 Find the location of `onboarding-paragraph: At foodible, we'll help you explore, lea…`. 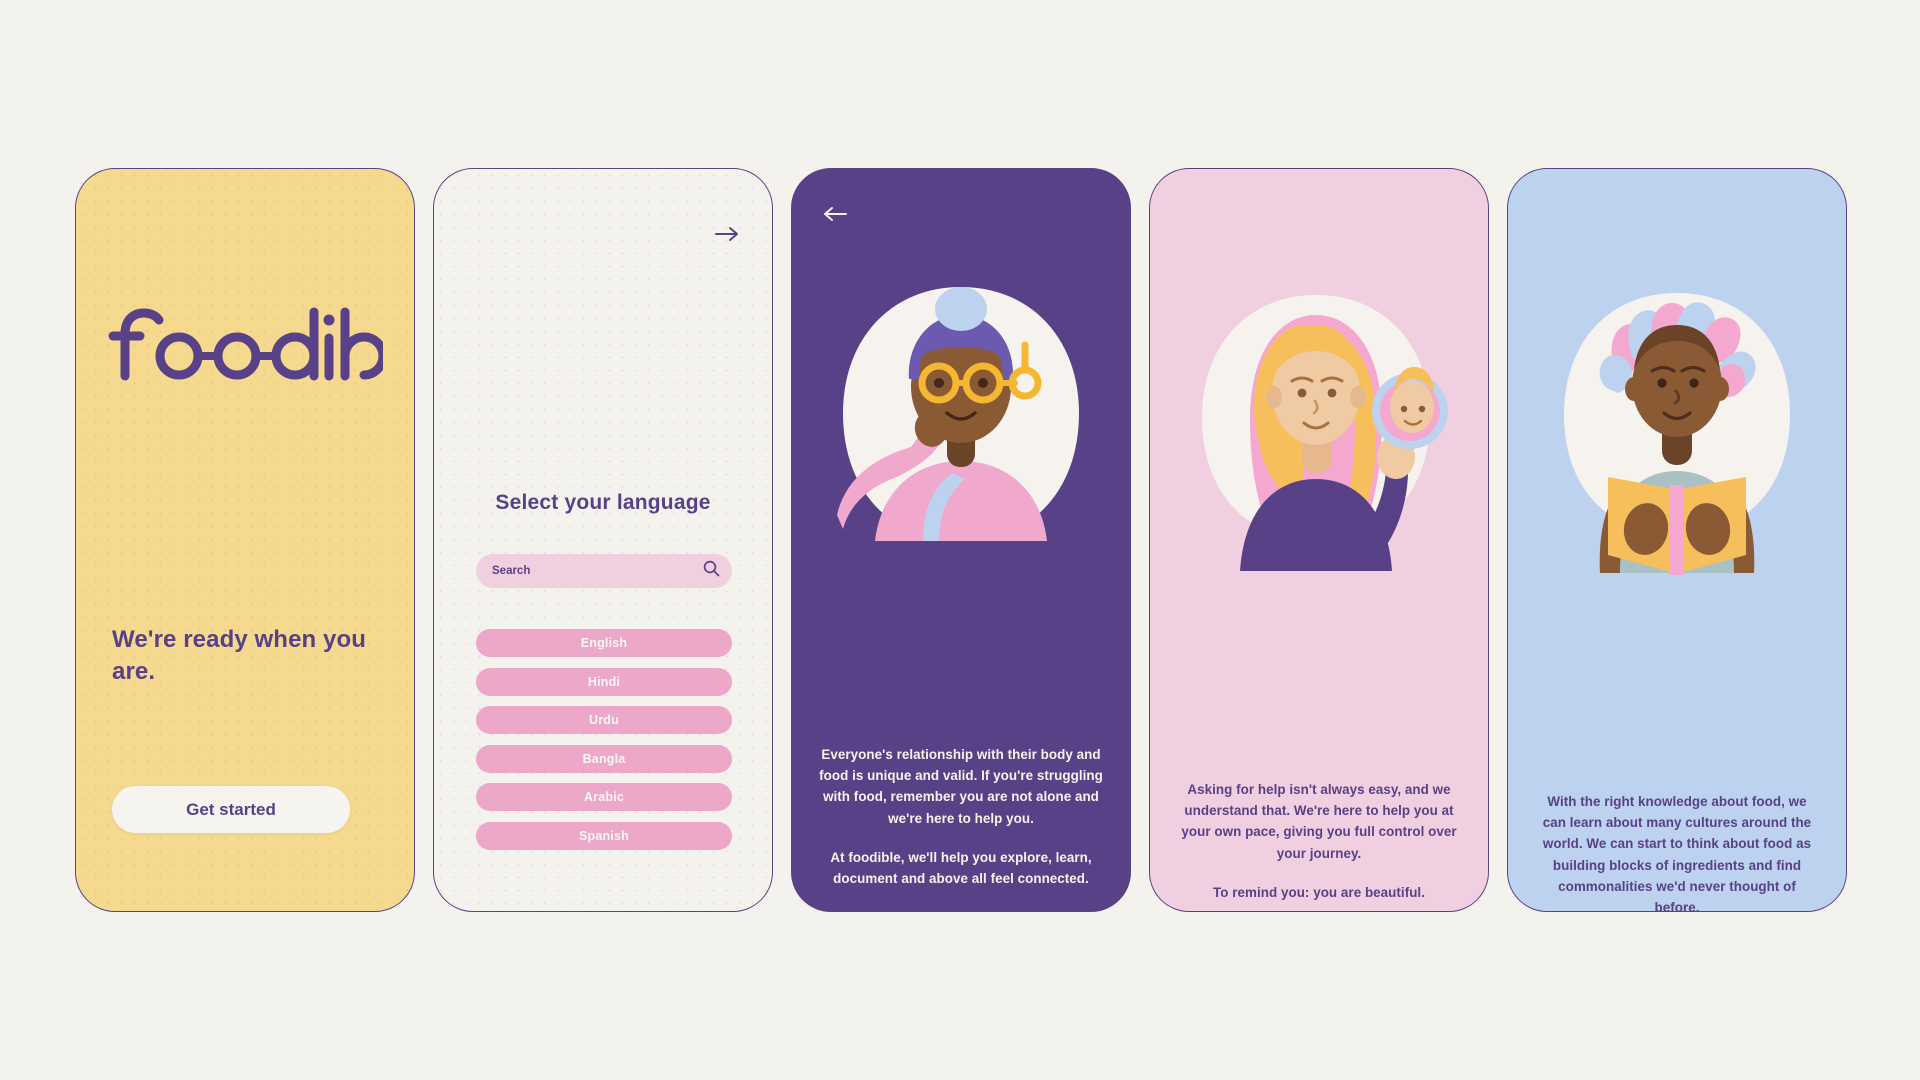

onboarding-paragraph: At foodible, we'll help you explore, lea… is located at coordinates (961, 867).